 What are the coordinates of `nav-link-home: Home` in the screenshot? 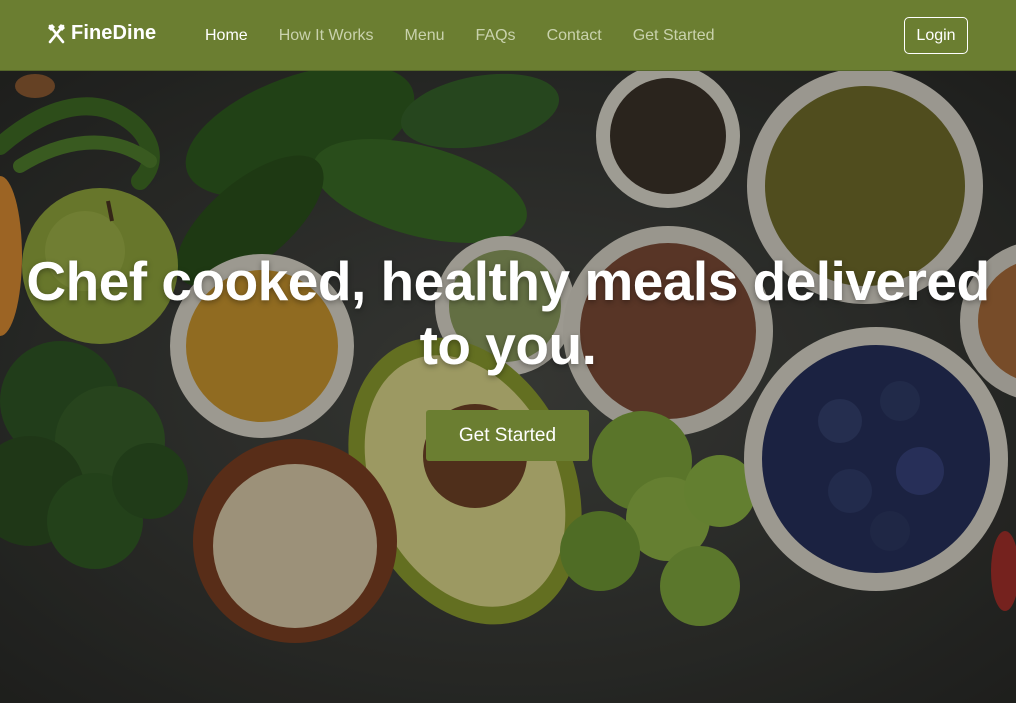 It's located at (226, 36).